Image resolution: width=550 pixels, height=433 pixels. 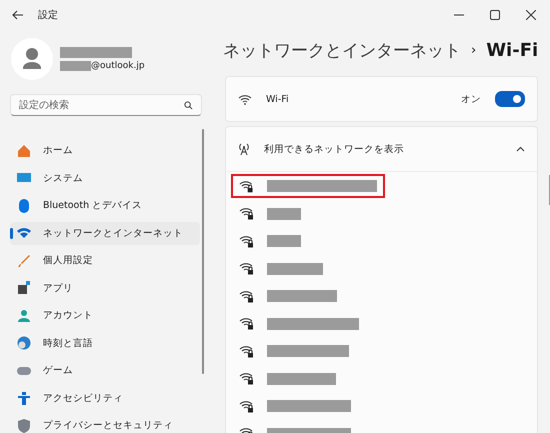 I want to click on sidebar-item: プライバシーとセキュリティ, so click(x=105, y=423).